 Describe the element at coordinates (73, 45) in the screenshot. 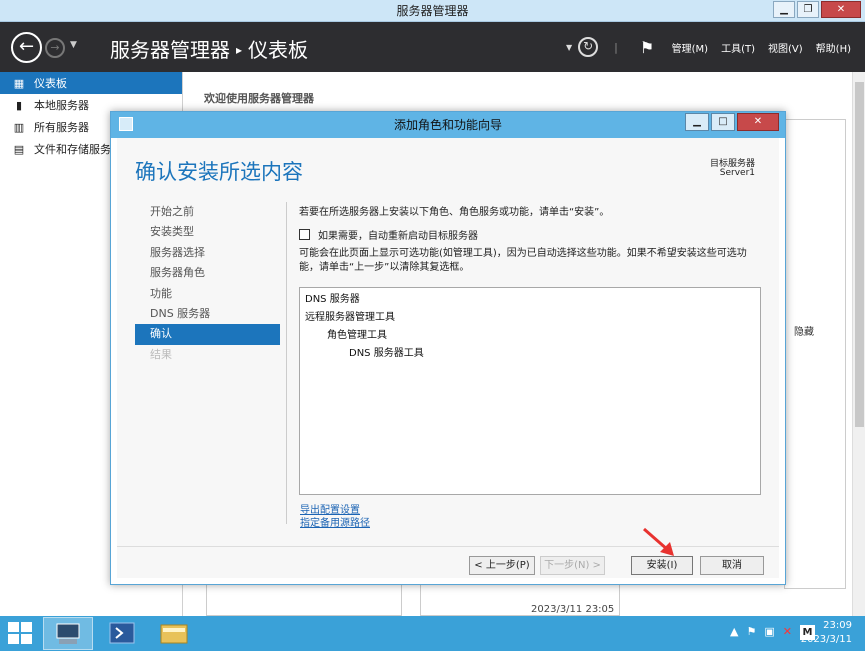

I see `nav-history-dropdown-icon: ▼` at that location.